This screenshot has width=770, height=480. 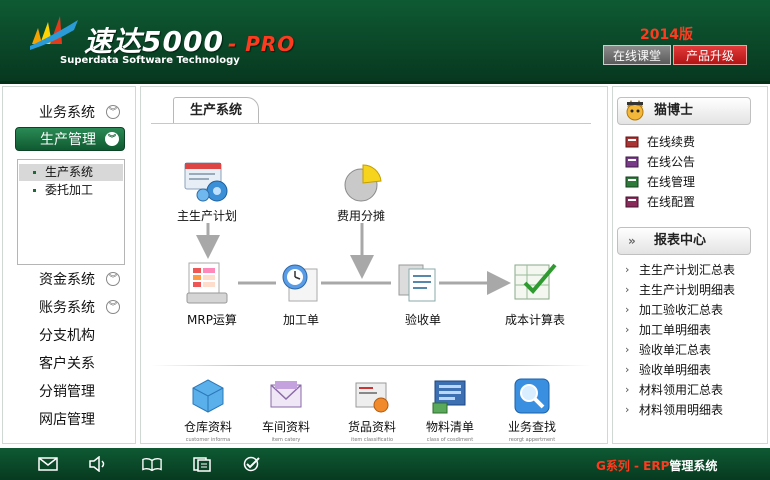 I want to click on nav-item-accounting: 账务系统 ︾, so click(x=69, y=308).